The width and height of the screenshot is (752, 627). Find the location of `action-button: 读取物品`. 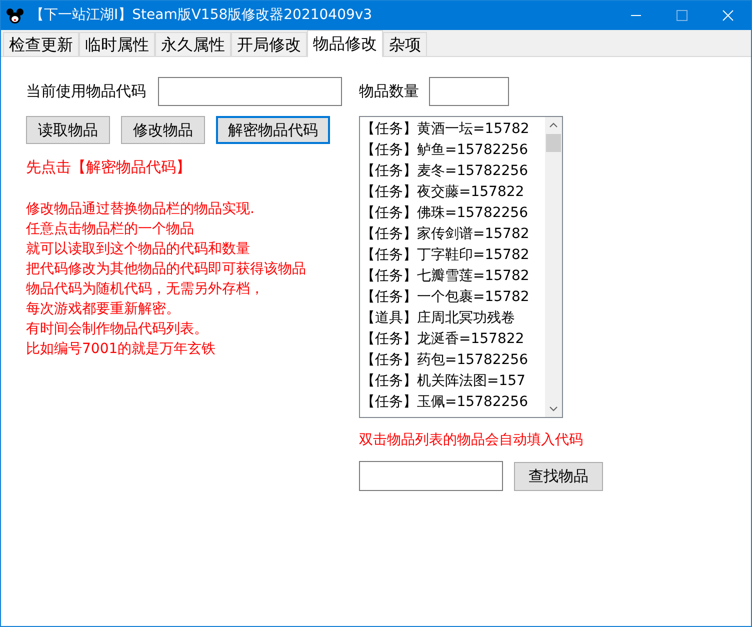

action-button: 读取物品 is located at coordinates (68, 130).